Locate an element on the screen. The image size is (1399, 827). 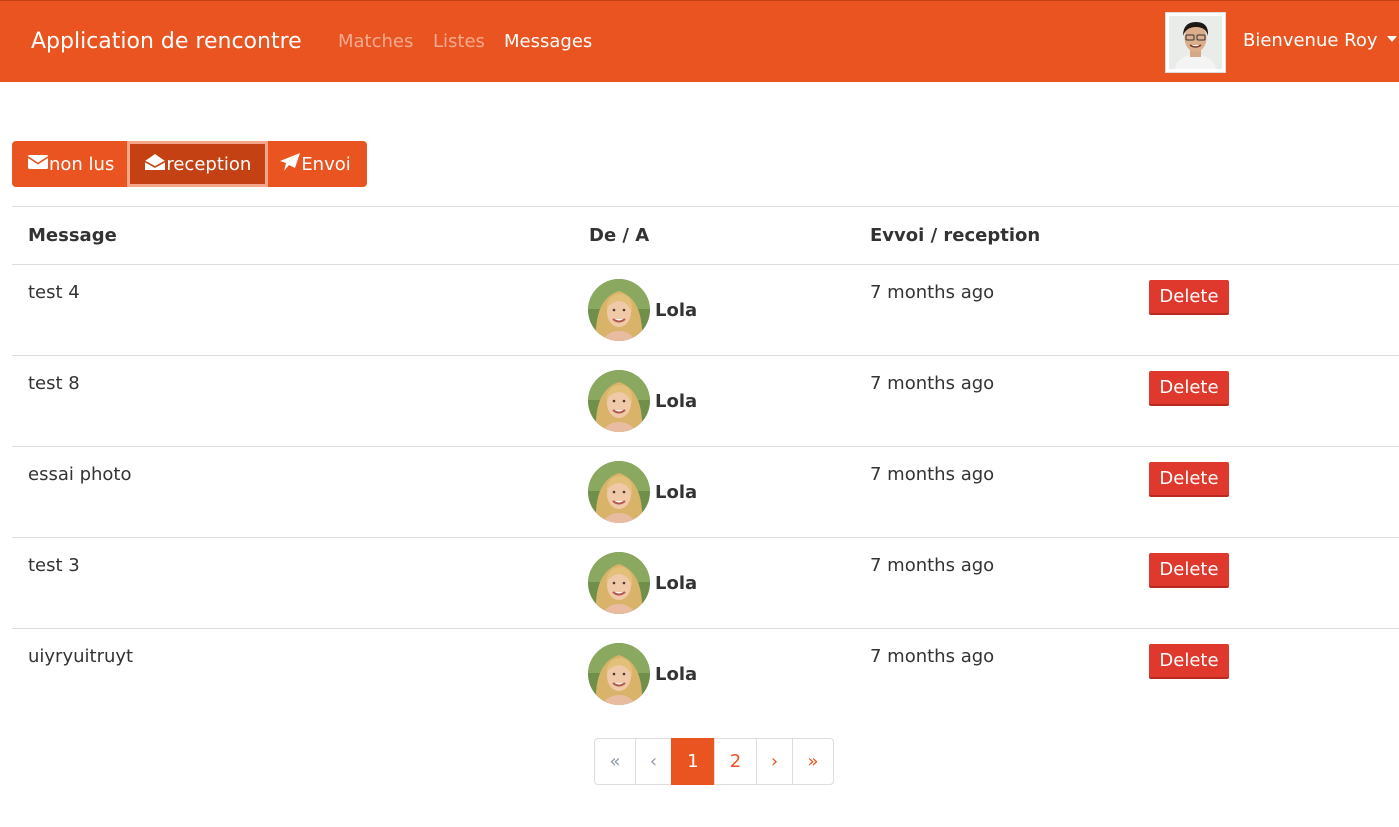
table-row: test 4 Lola 7 months ago Delete is located at coordinates (705, 310).